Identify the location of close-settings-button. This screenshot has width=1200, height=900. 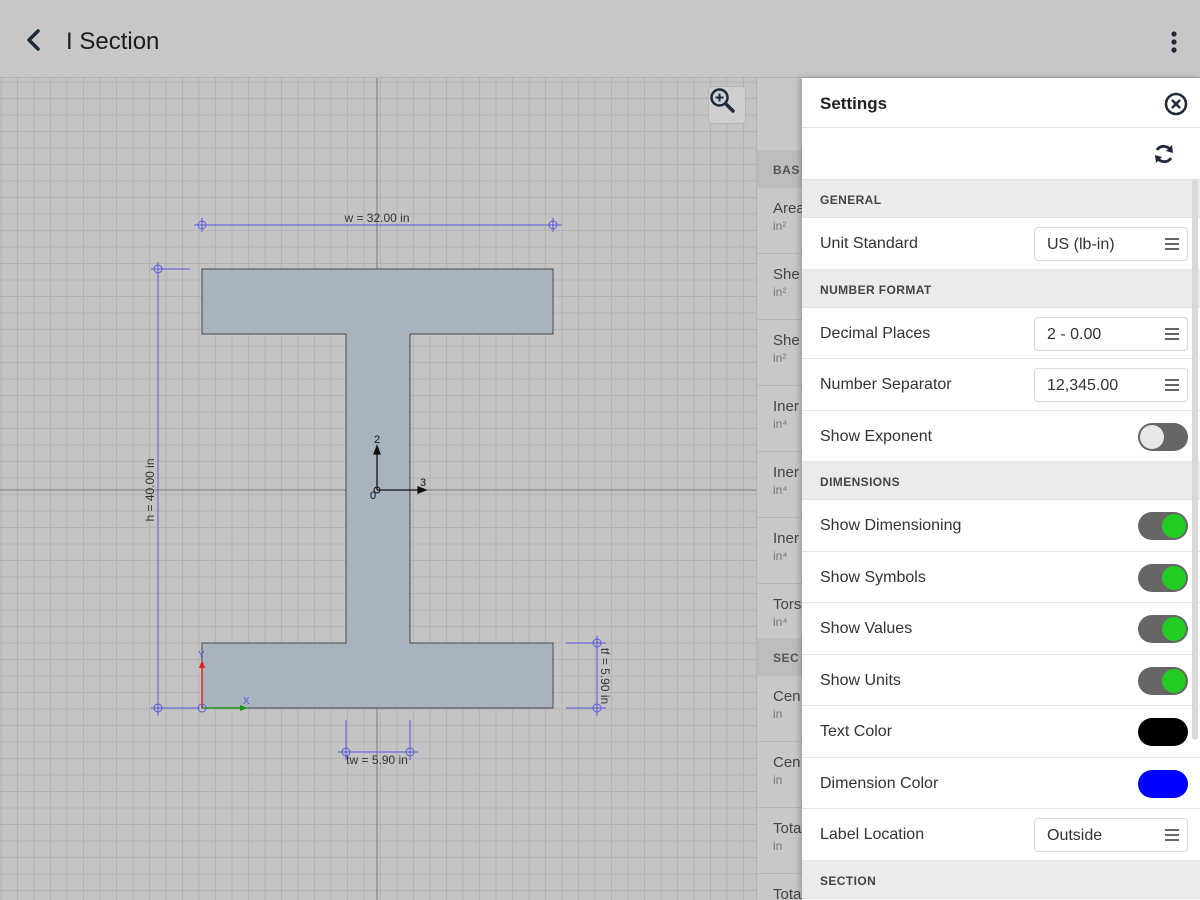
(1176, 104).